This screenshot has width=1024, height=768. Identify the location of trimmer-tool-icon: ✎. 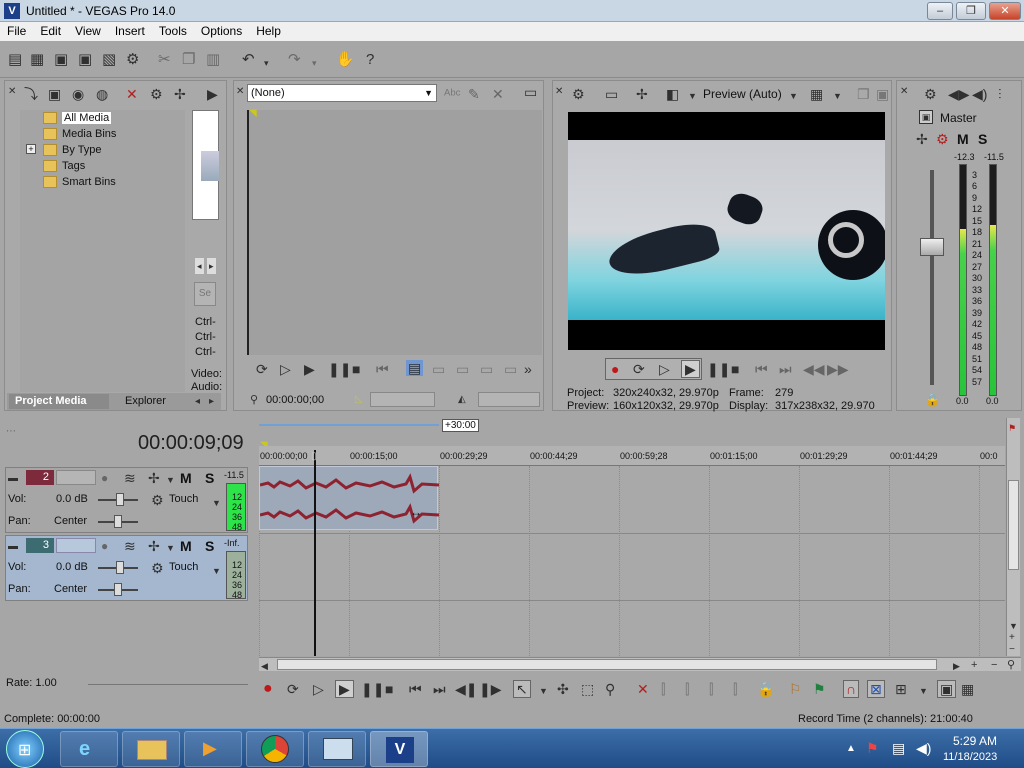
(474, 94).